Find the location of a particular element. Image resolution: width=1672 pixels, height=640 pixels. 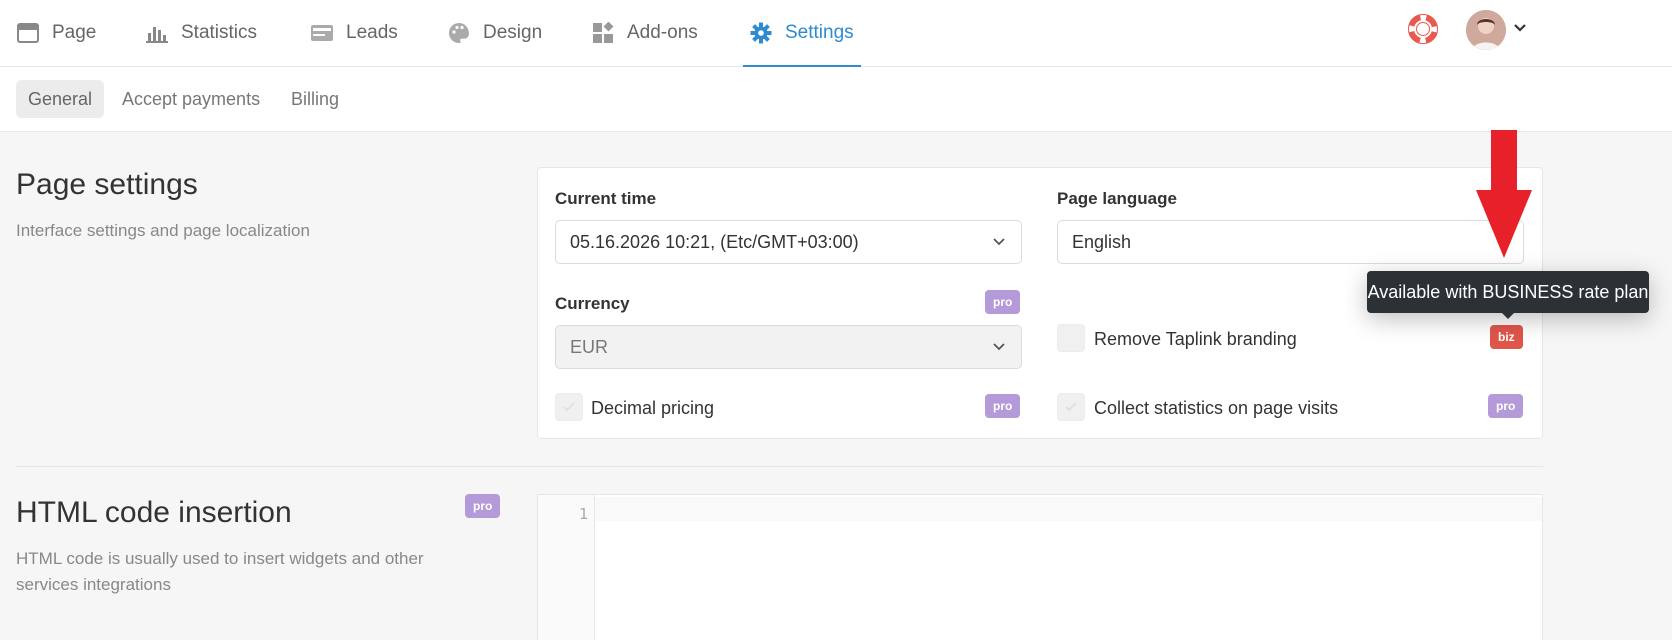

red-down-arrow-icon is located at coordinates (1504, 194).